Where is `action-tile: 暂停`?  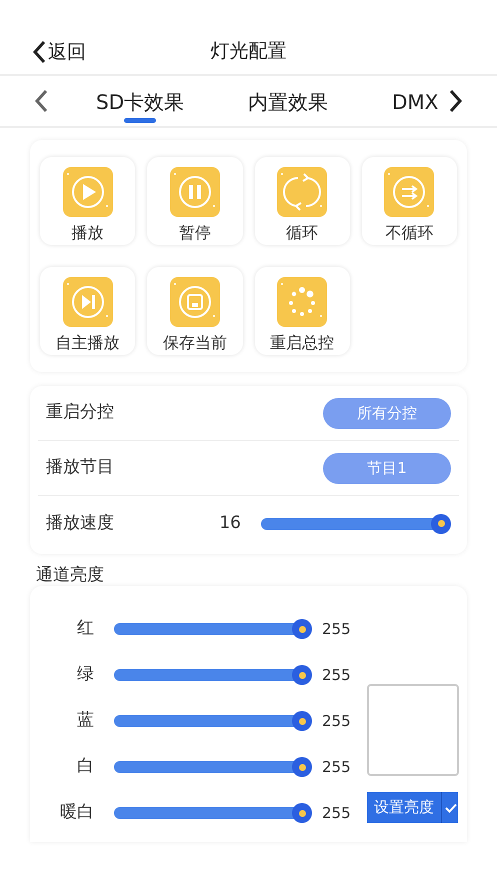 action-tile: 暂停 is located at coordinates (194, 201).